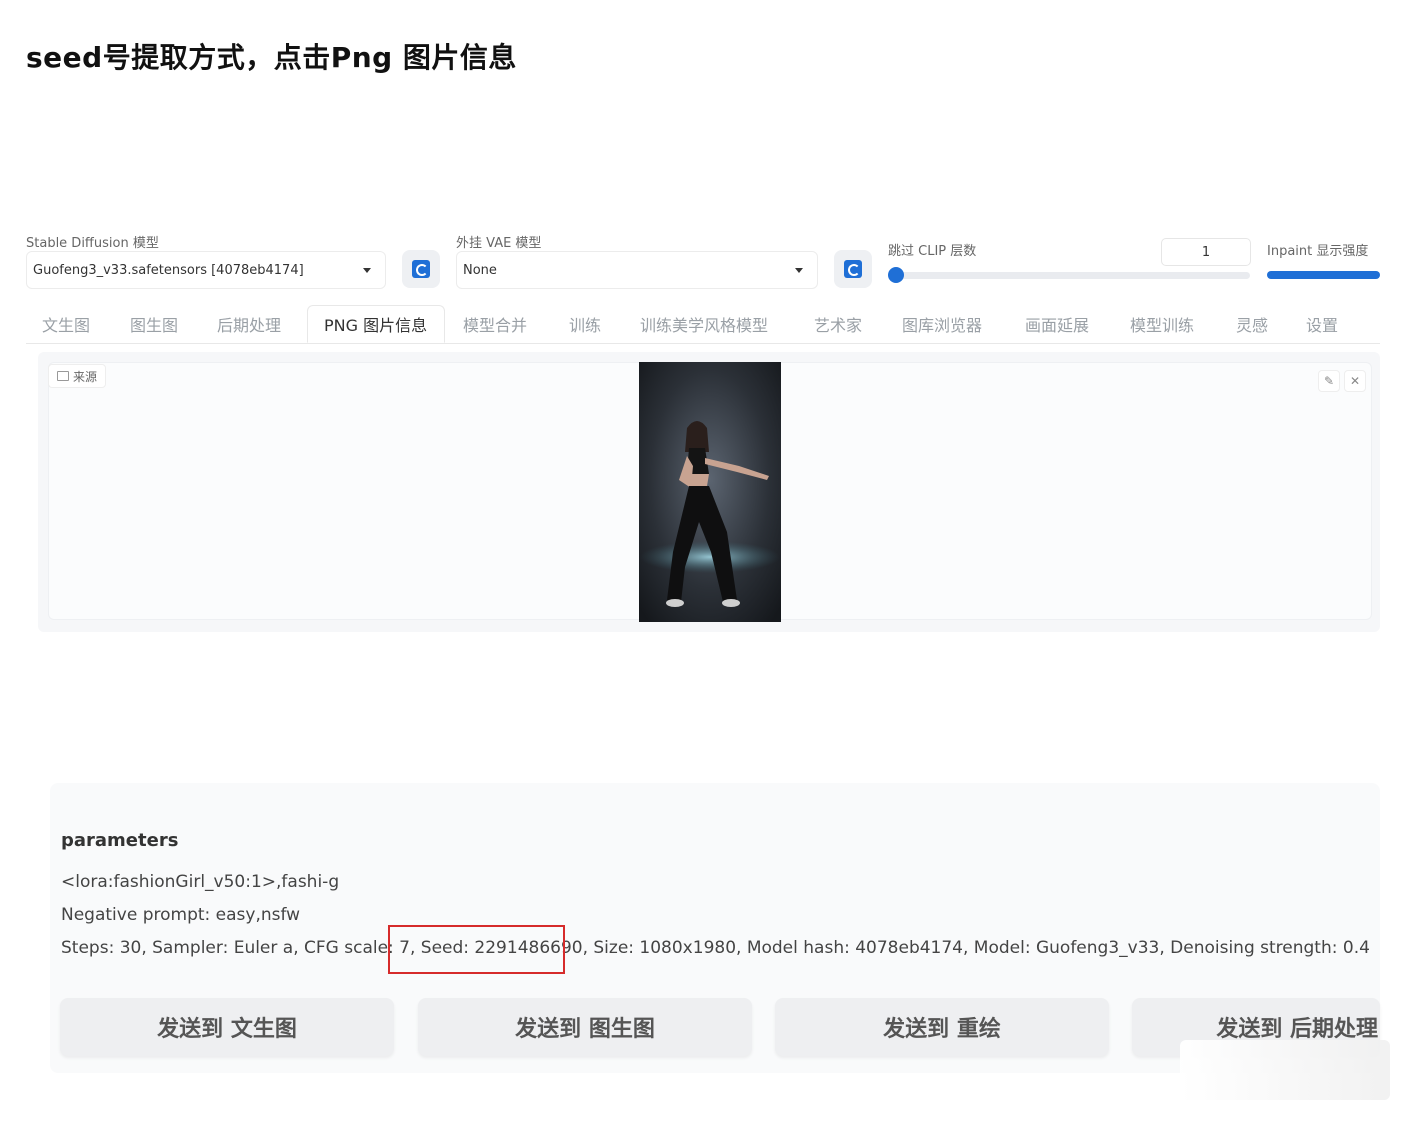 This screenshot has height=1139, width=1406. I want to click on sd-model-select: Guofeng3_v33.safetensors [4078eb4174], so click(206, 270).